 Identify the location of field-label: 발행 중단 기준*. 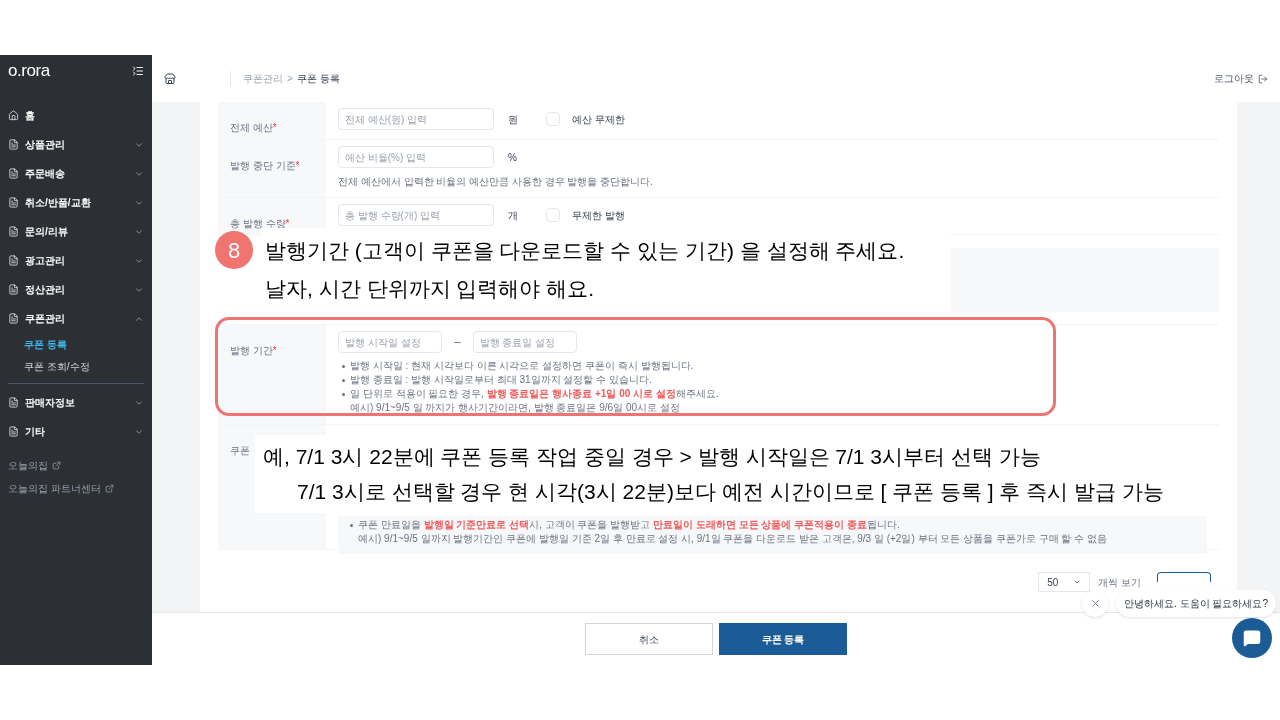
(265, 165).